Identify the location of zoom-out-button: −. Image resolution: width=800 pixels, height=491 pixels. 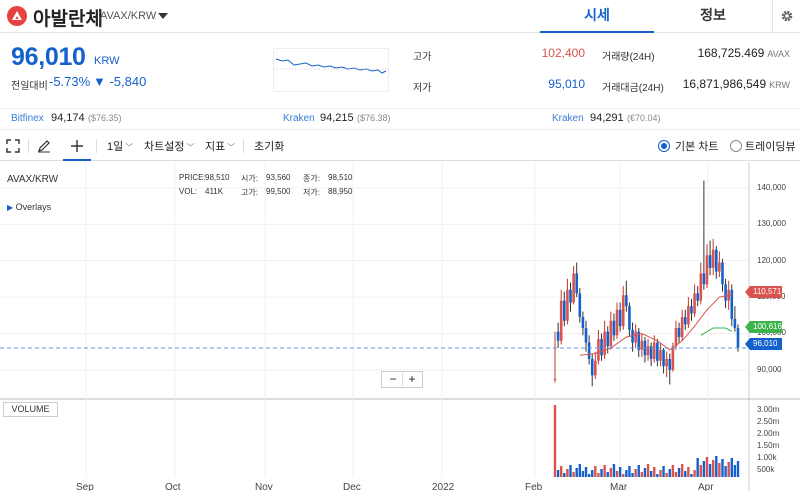
(393, 379).